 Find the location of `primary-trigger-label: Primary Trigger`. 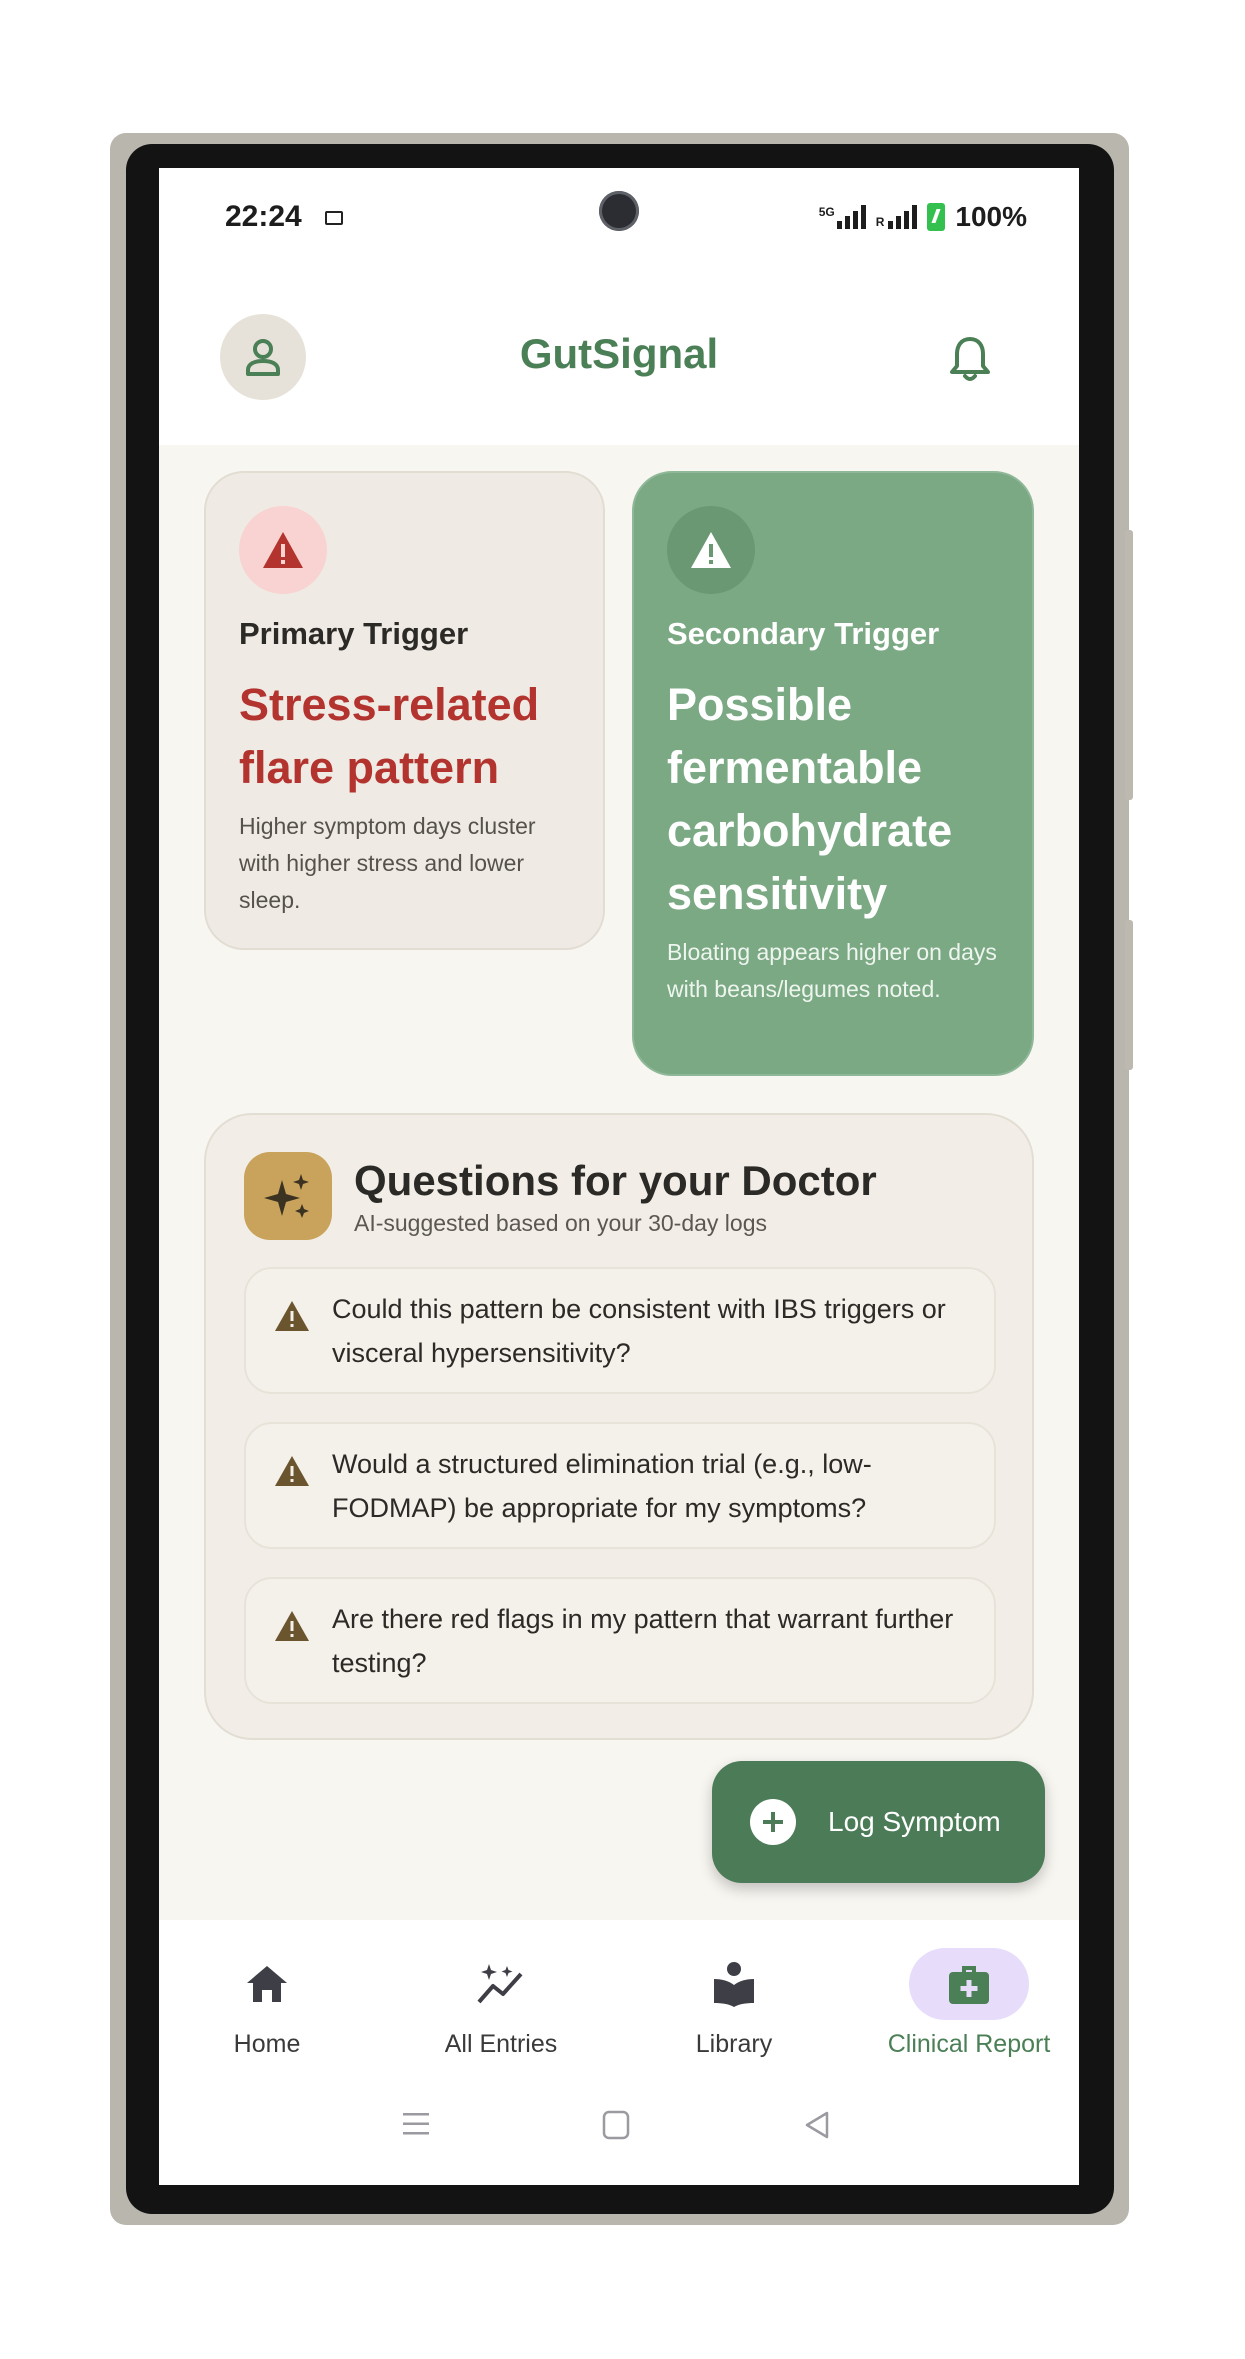

primary-trigger-label: Primary Trigger is located at coordinates (354, 633).